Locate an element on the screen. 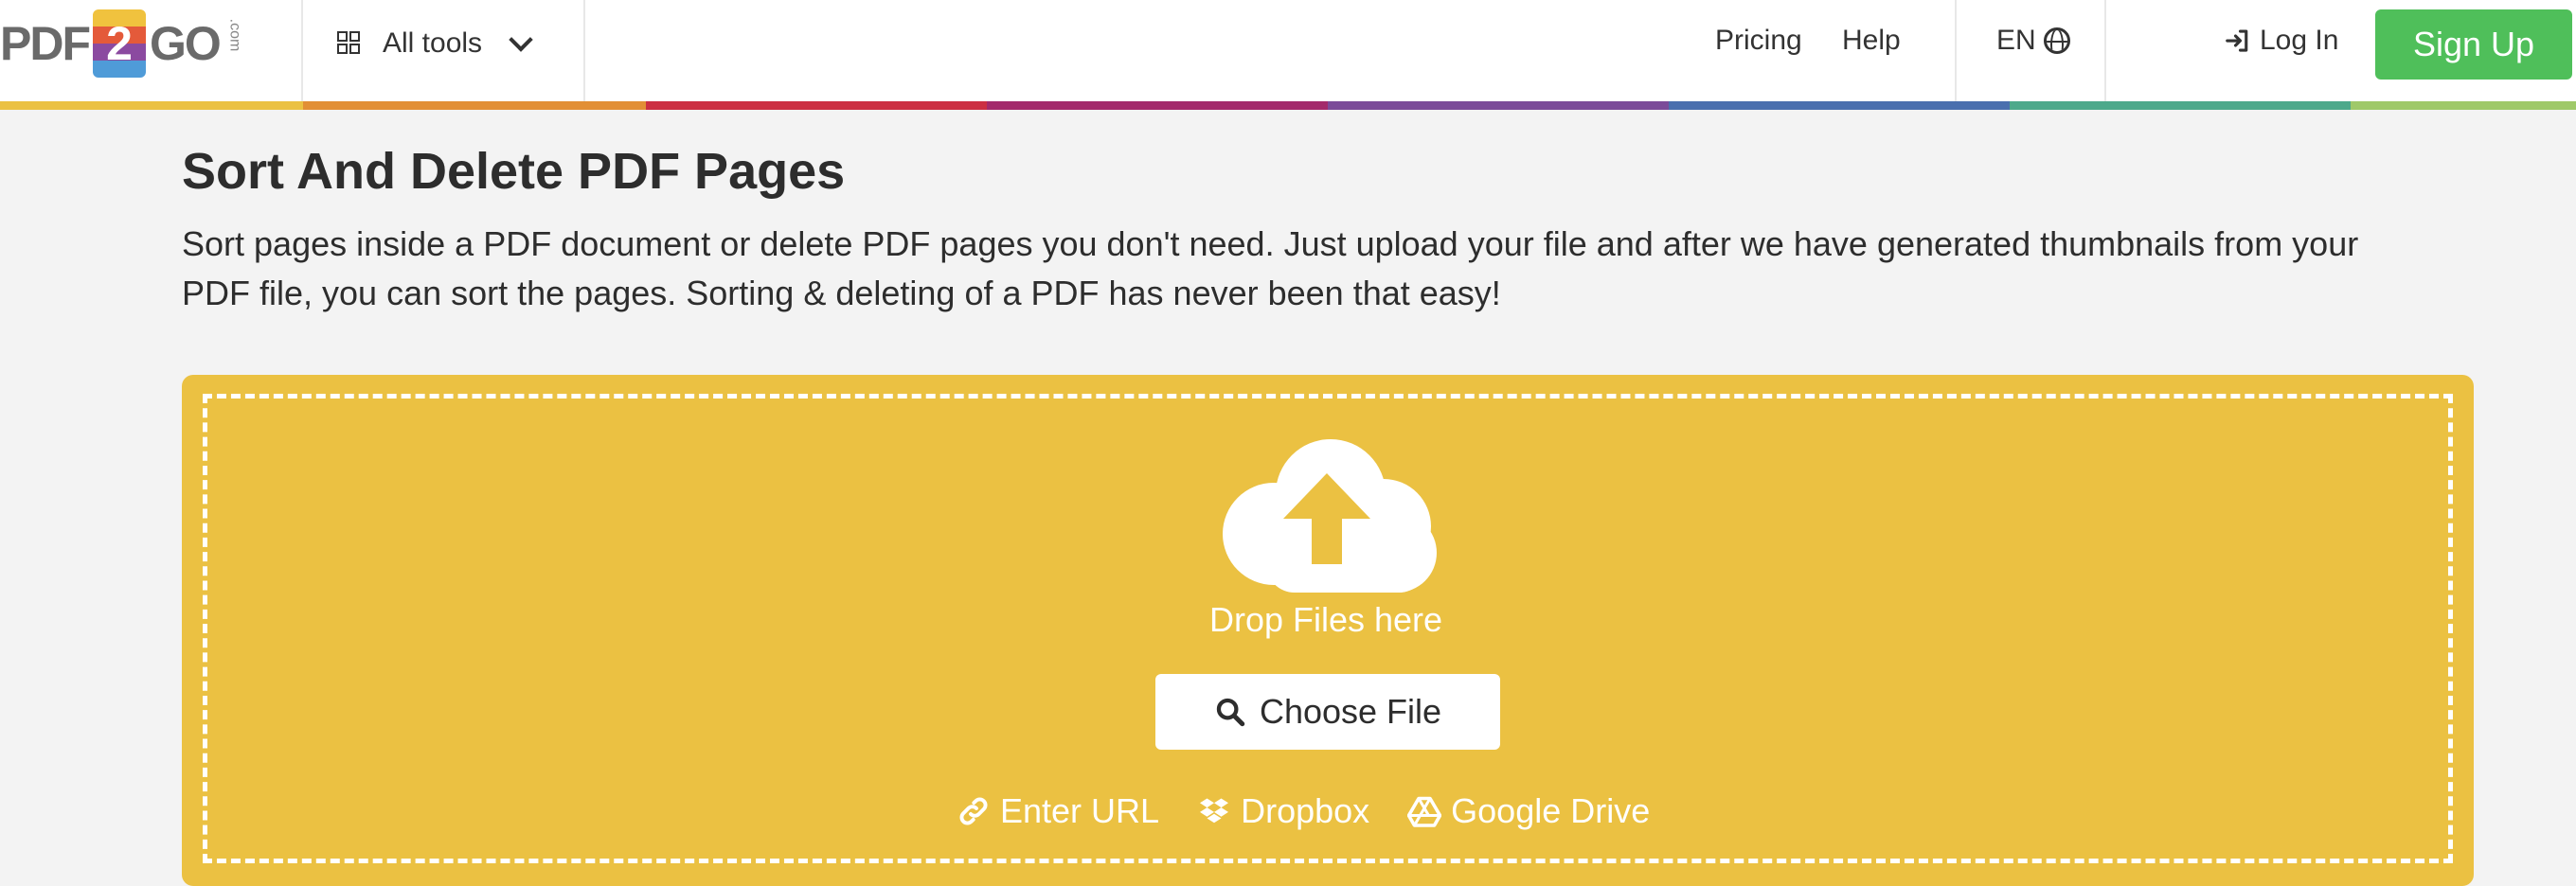 The width and height of the screenshot is (2576, 886). google-drive-link: Google Drive is located at coordinates (1528, 811).